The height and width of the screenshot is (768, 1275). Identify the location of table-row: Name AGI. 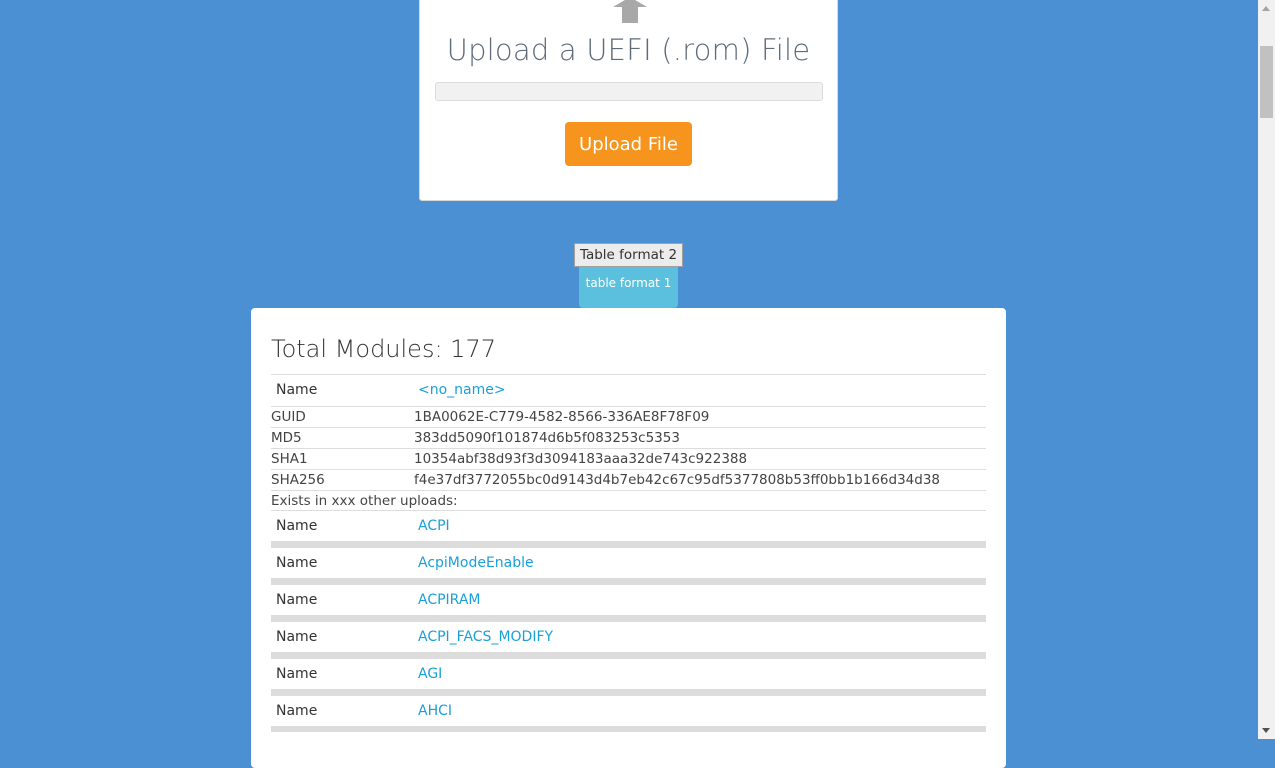
(628, 673).